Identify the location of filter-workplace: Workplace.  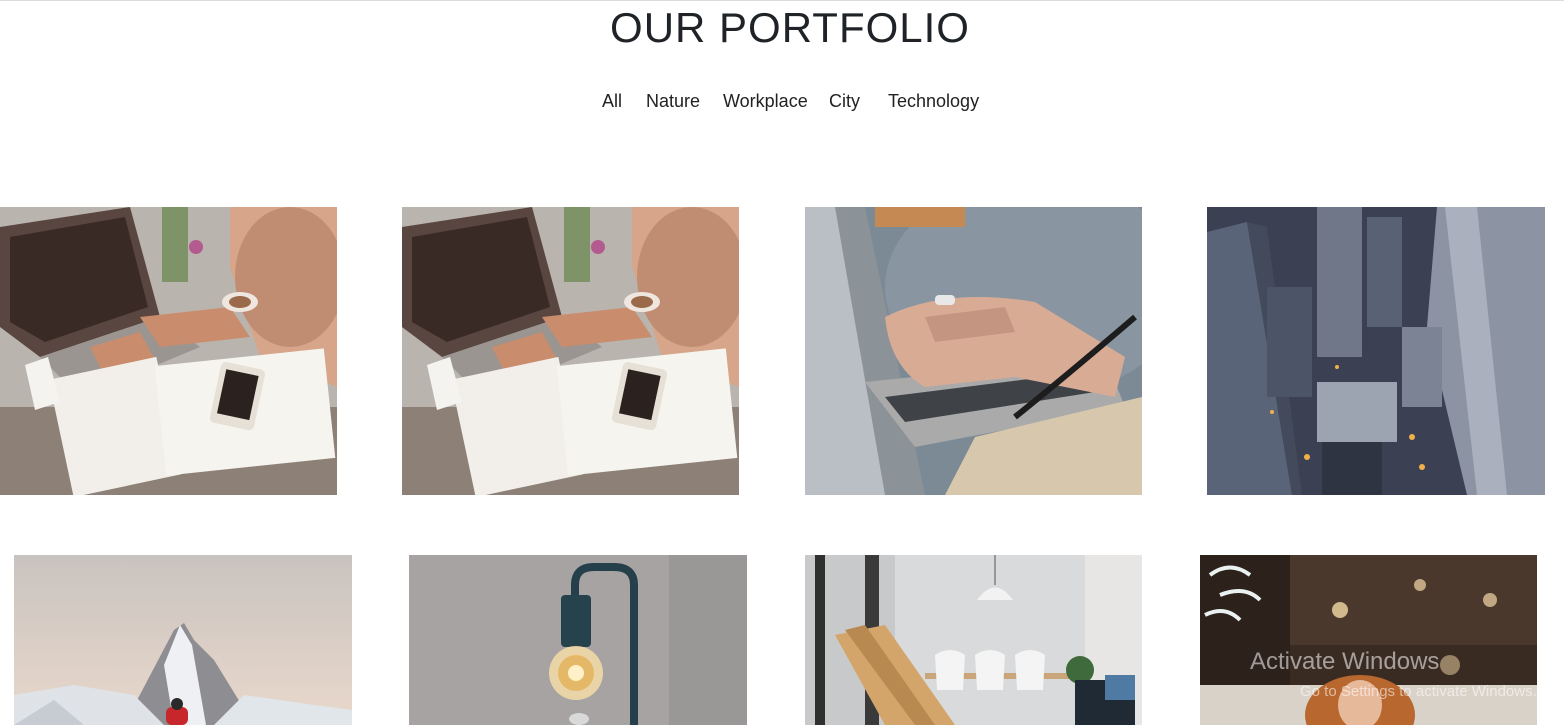
(765, 101).